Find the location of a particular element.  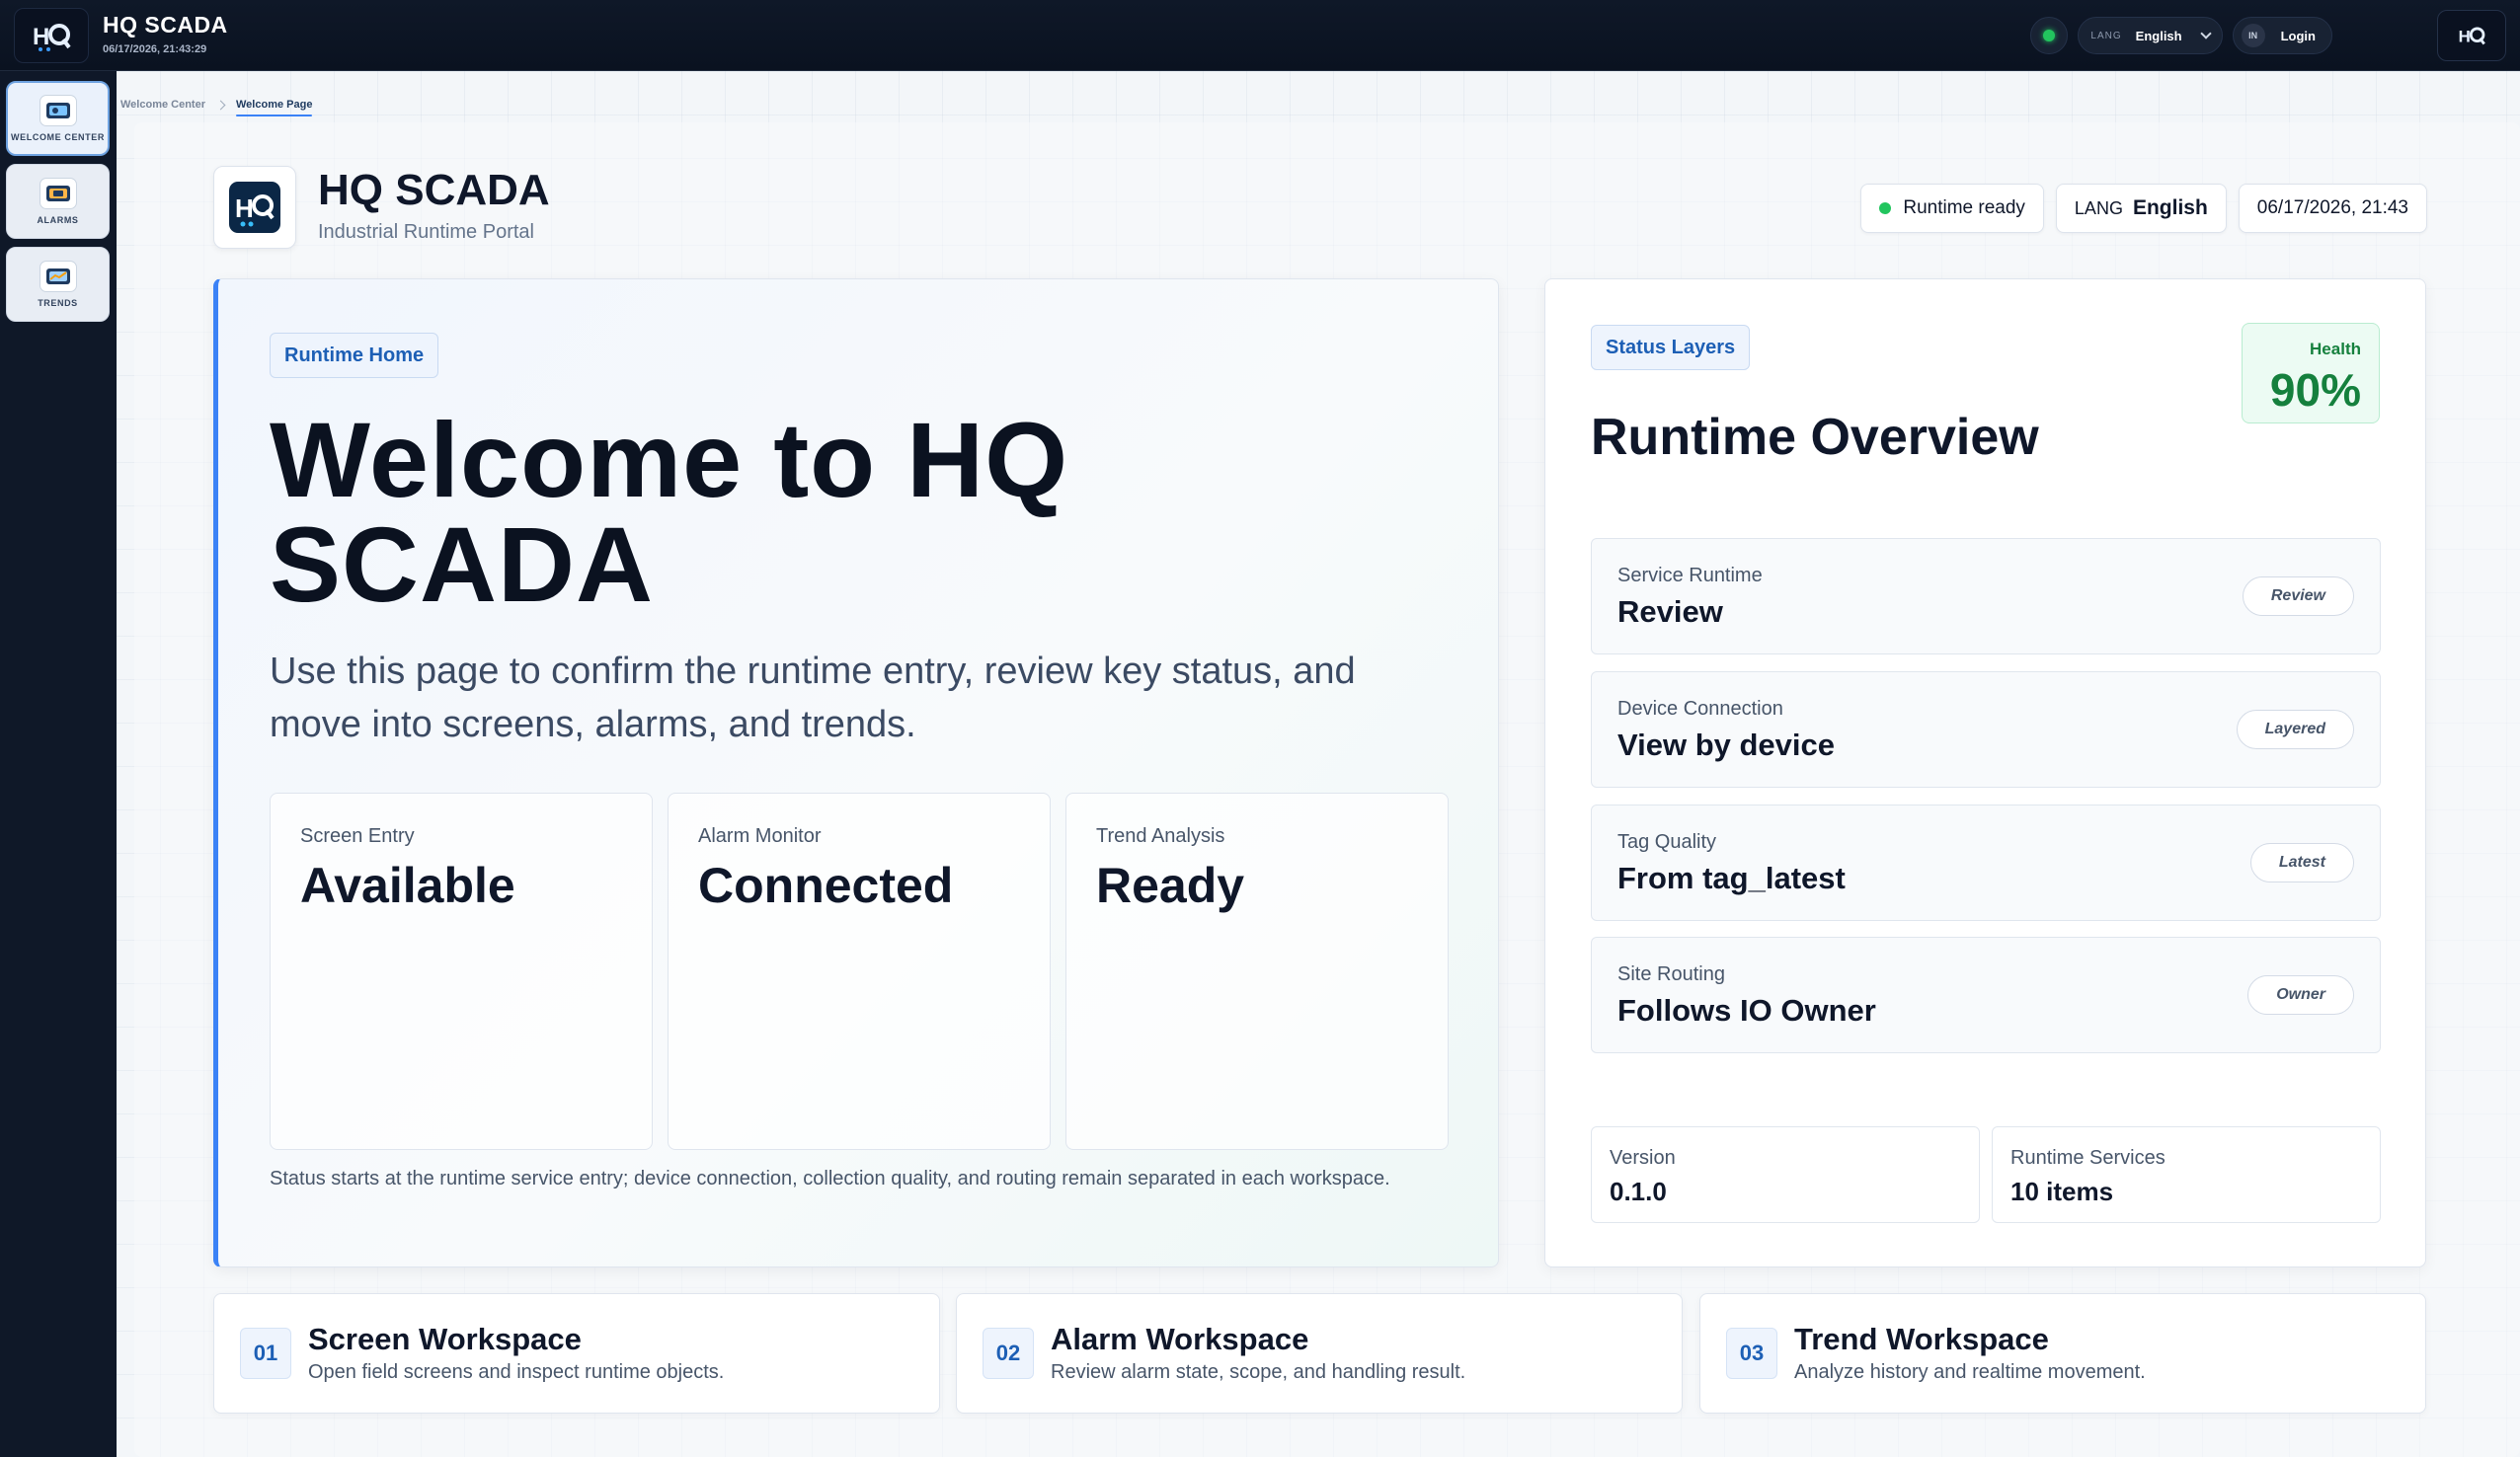

datetime-chip: 06/17/2026, 21:43 is located at coordinates (2332, 208).